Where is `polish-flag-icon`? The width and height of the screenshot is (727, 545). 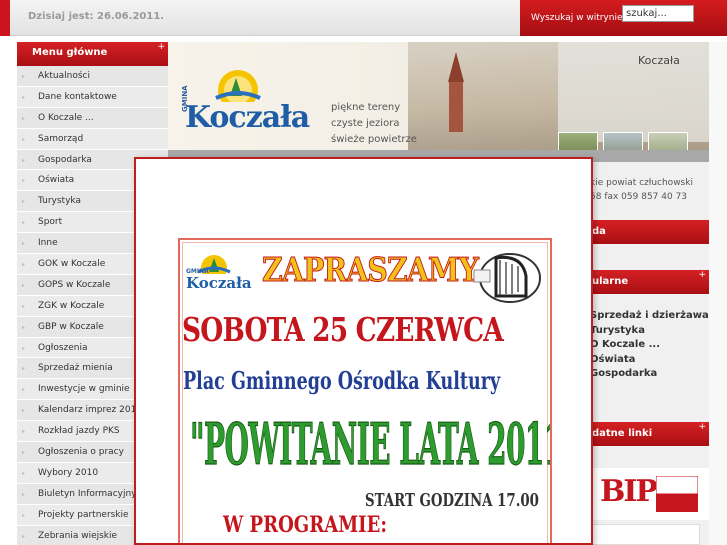
polish-flag-icon is located at coordinates (677, 494).